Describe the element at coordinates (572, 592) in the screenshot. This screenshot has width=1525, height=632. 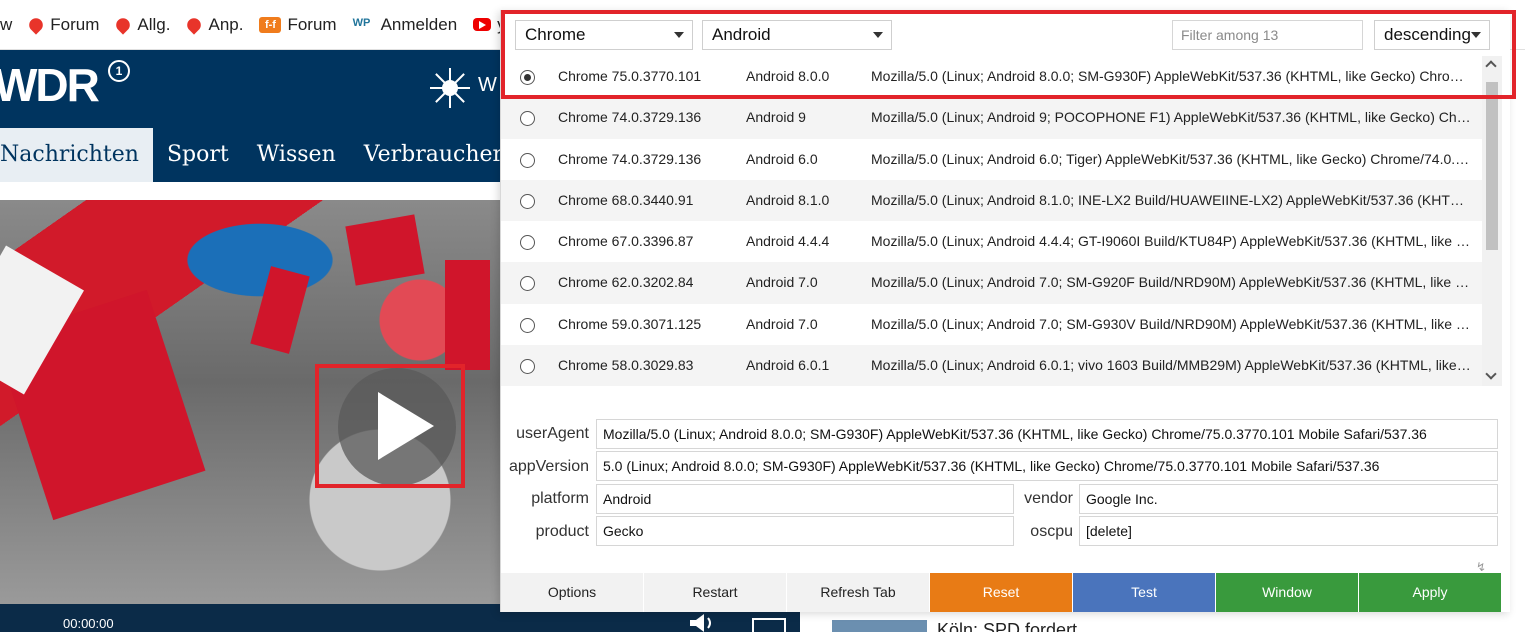
I see `options-button: Options` at that location.